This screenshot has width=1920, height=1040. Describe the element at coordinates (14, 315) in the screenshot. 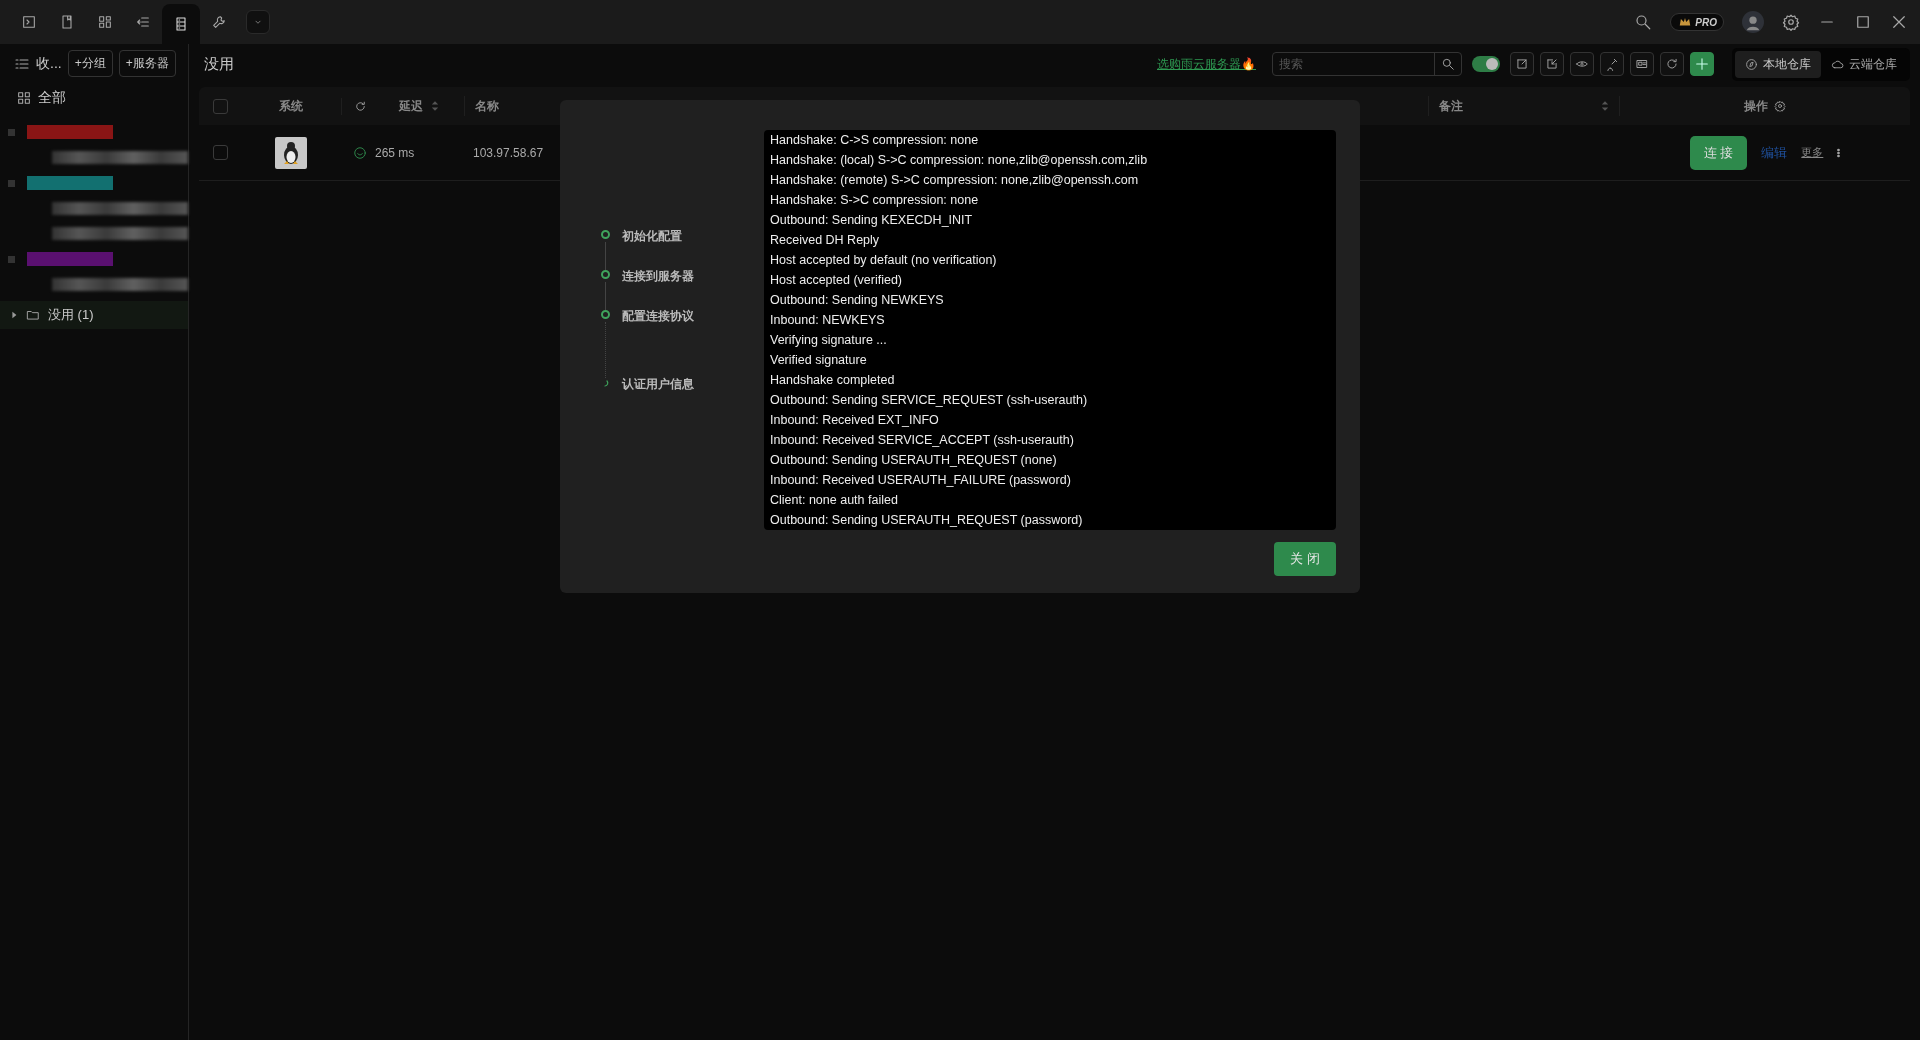

I see `caret-right-icon` at that location.